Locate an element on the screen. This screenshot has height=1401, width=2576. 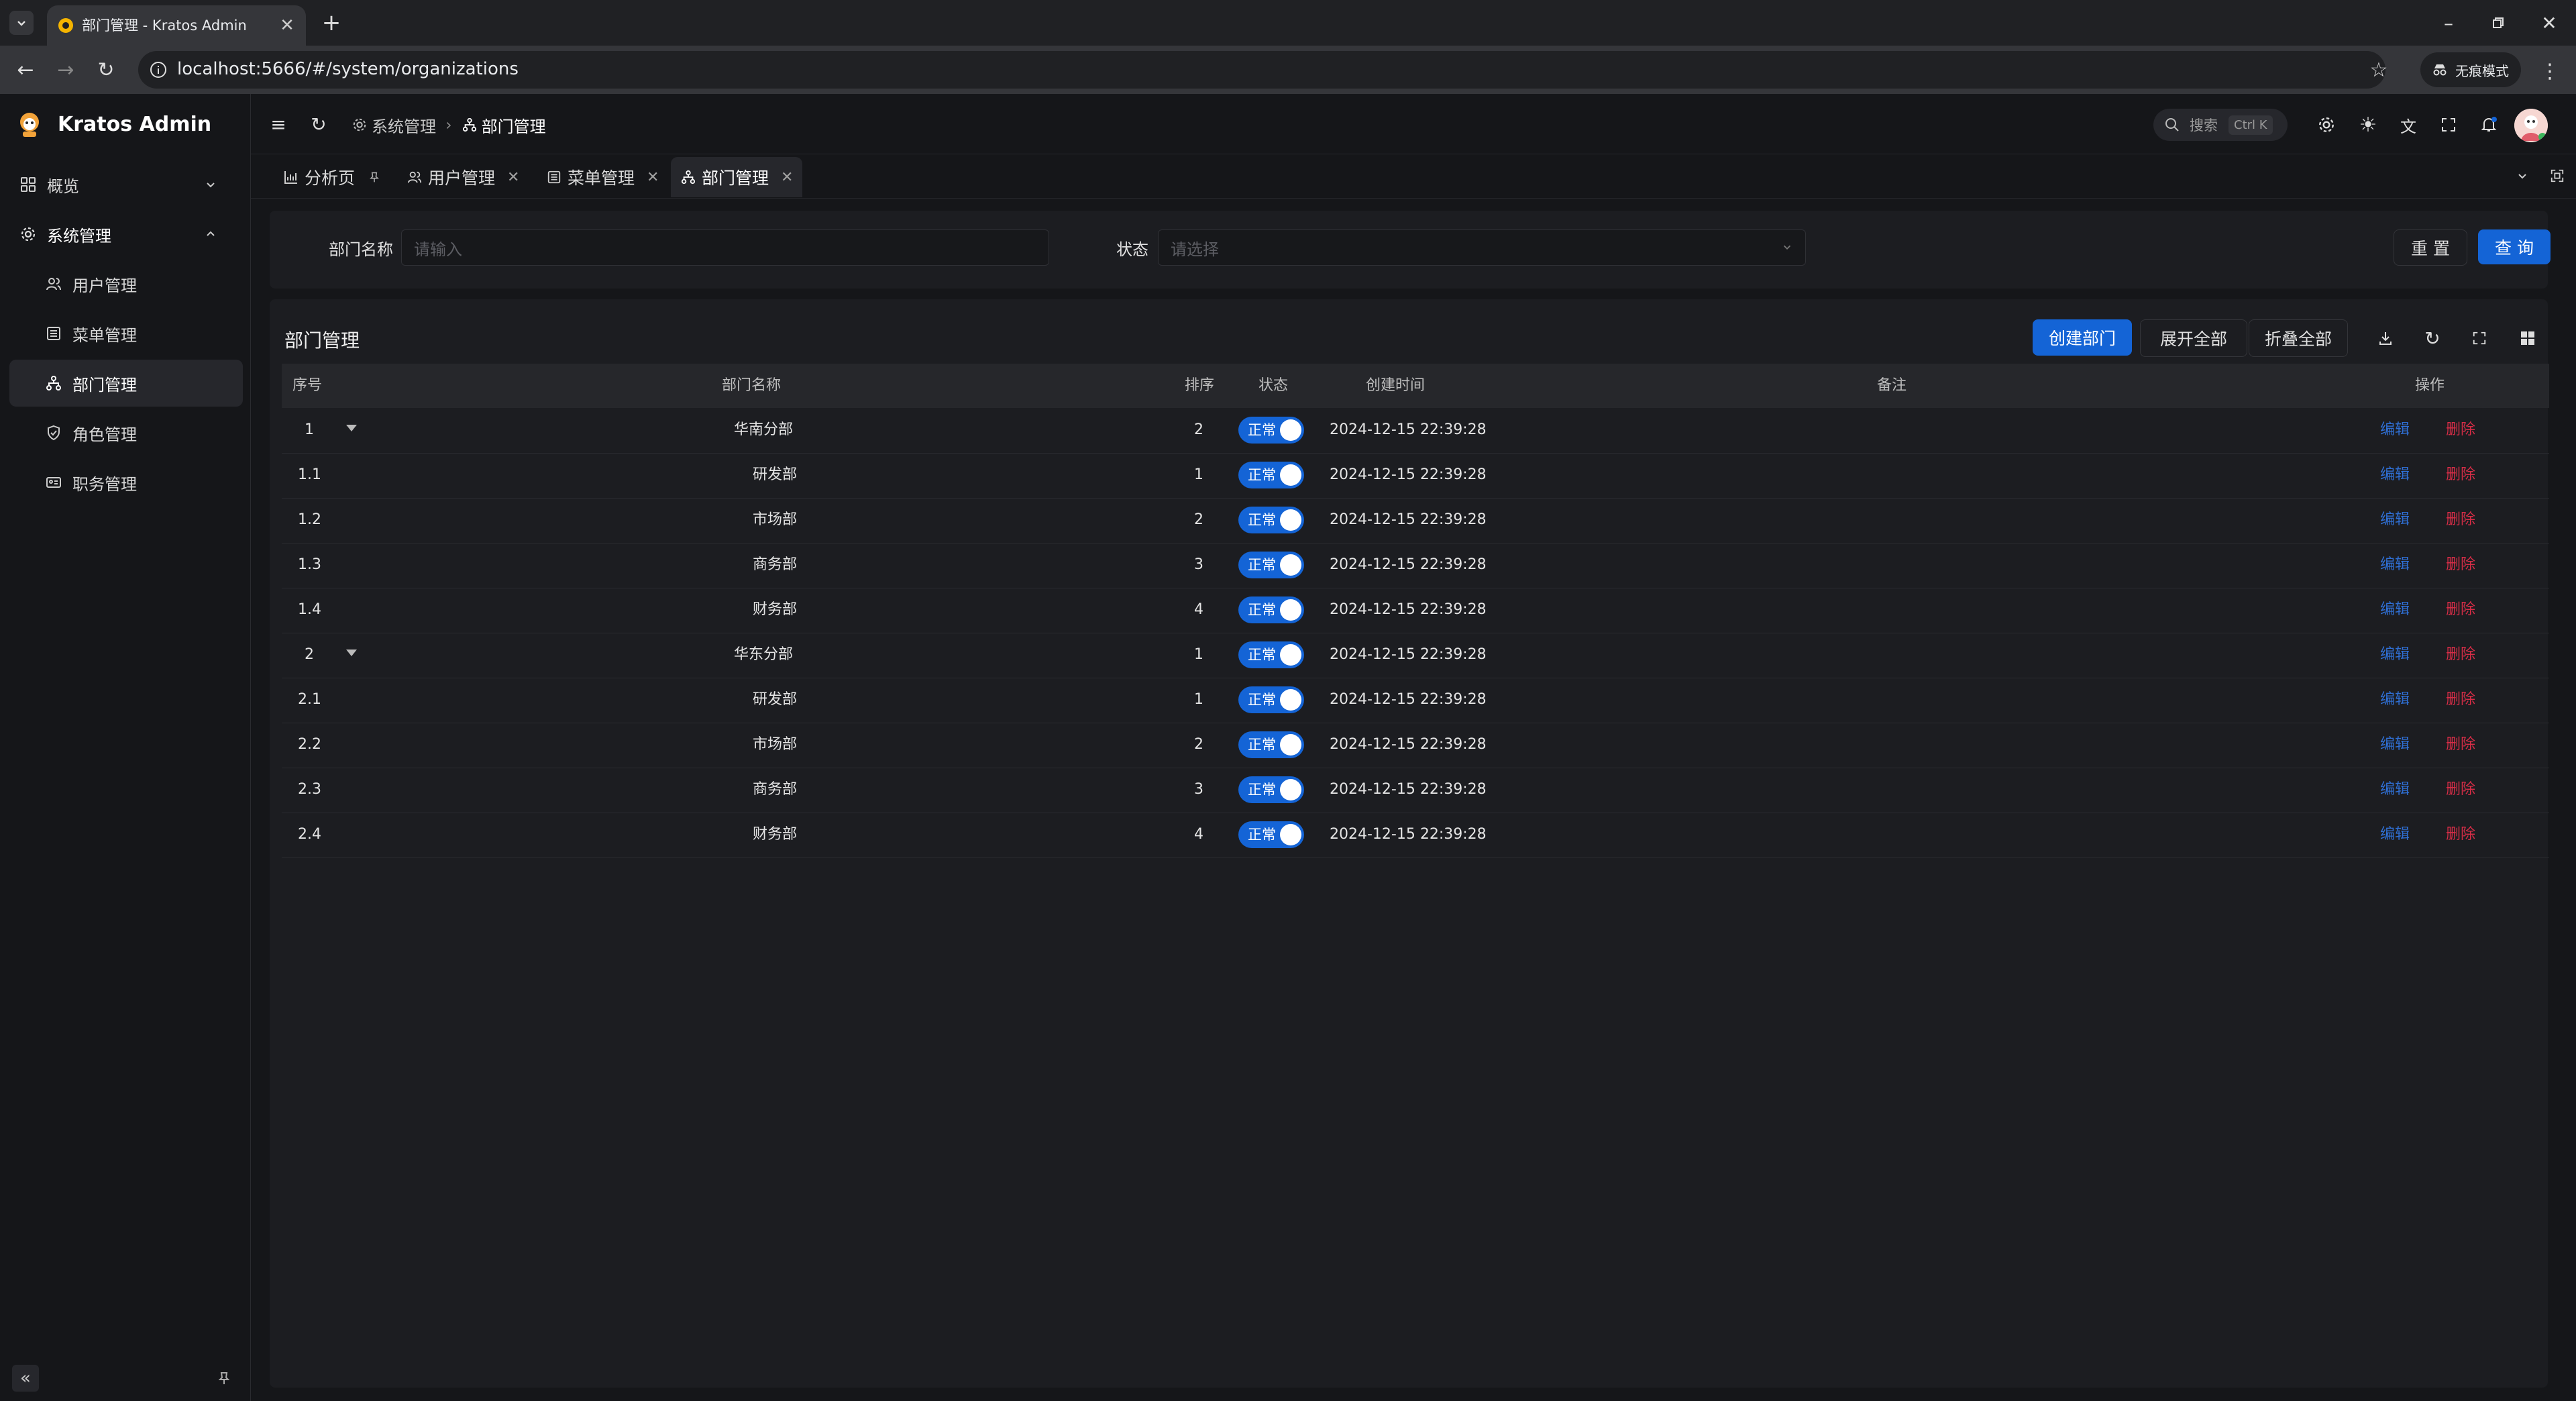
dashboard-icon is located at coordinates (28, 185).